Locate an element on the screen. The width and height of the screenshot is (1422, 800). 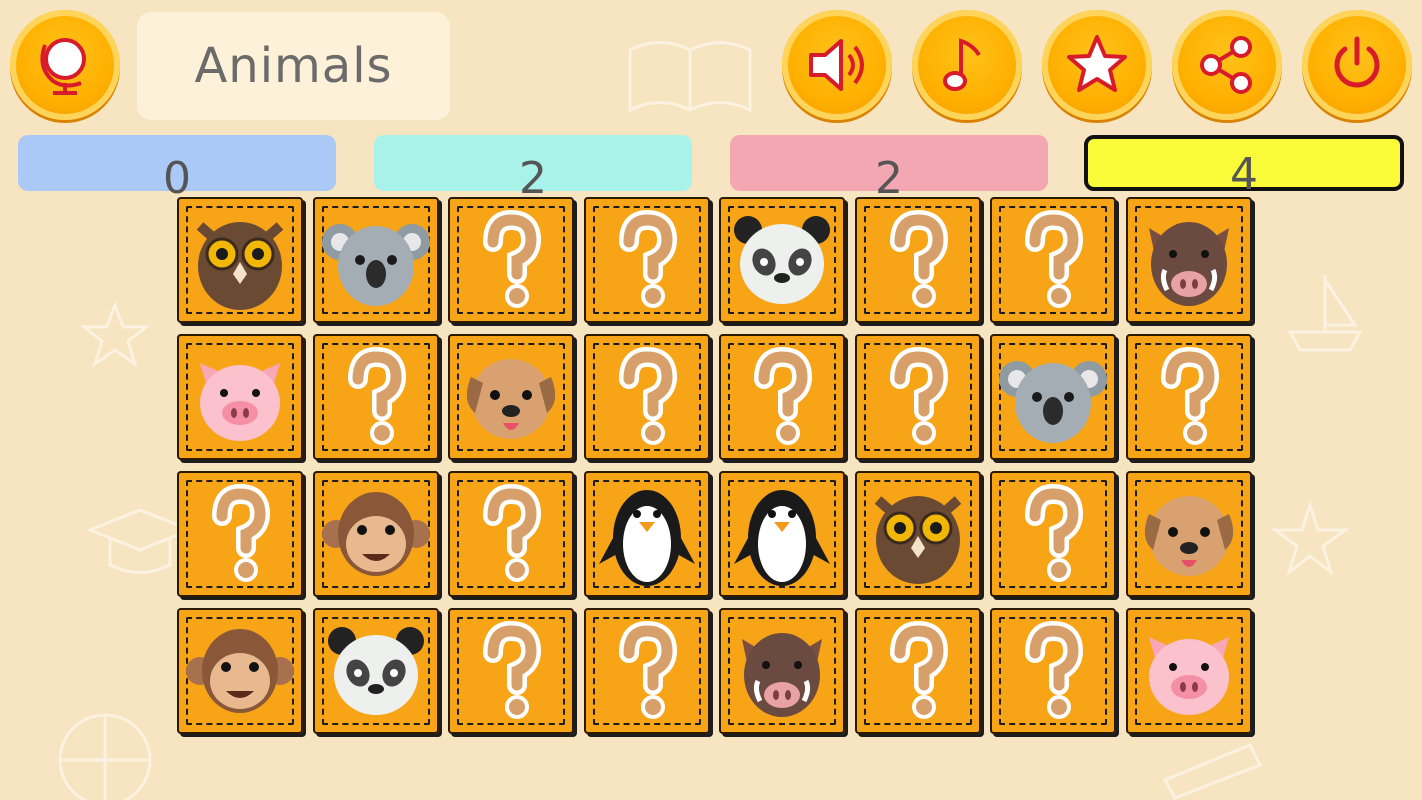
score-player-2: 2 is located at coordinates (533, 168).